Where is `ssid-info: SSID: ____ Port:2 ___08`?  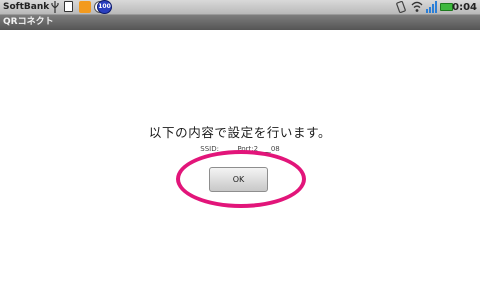
ssid-info: SSID: ____ Port:2 ___08 is located at coordinates (240, 149).